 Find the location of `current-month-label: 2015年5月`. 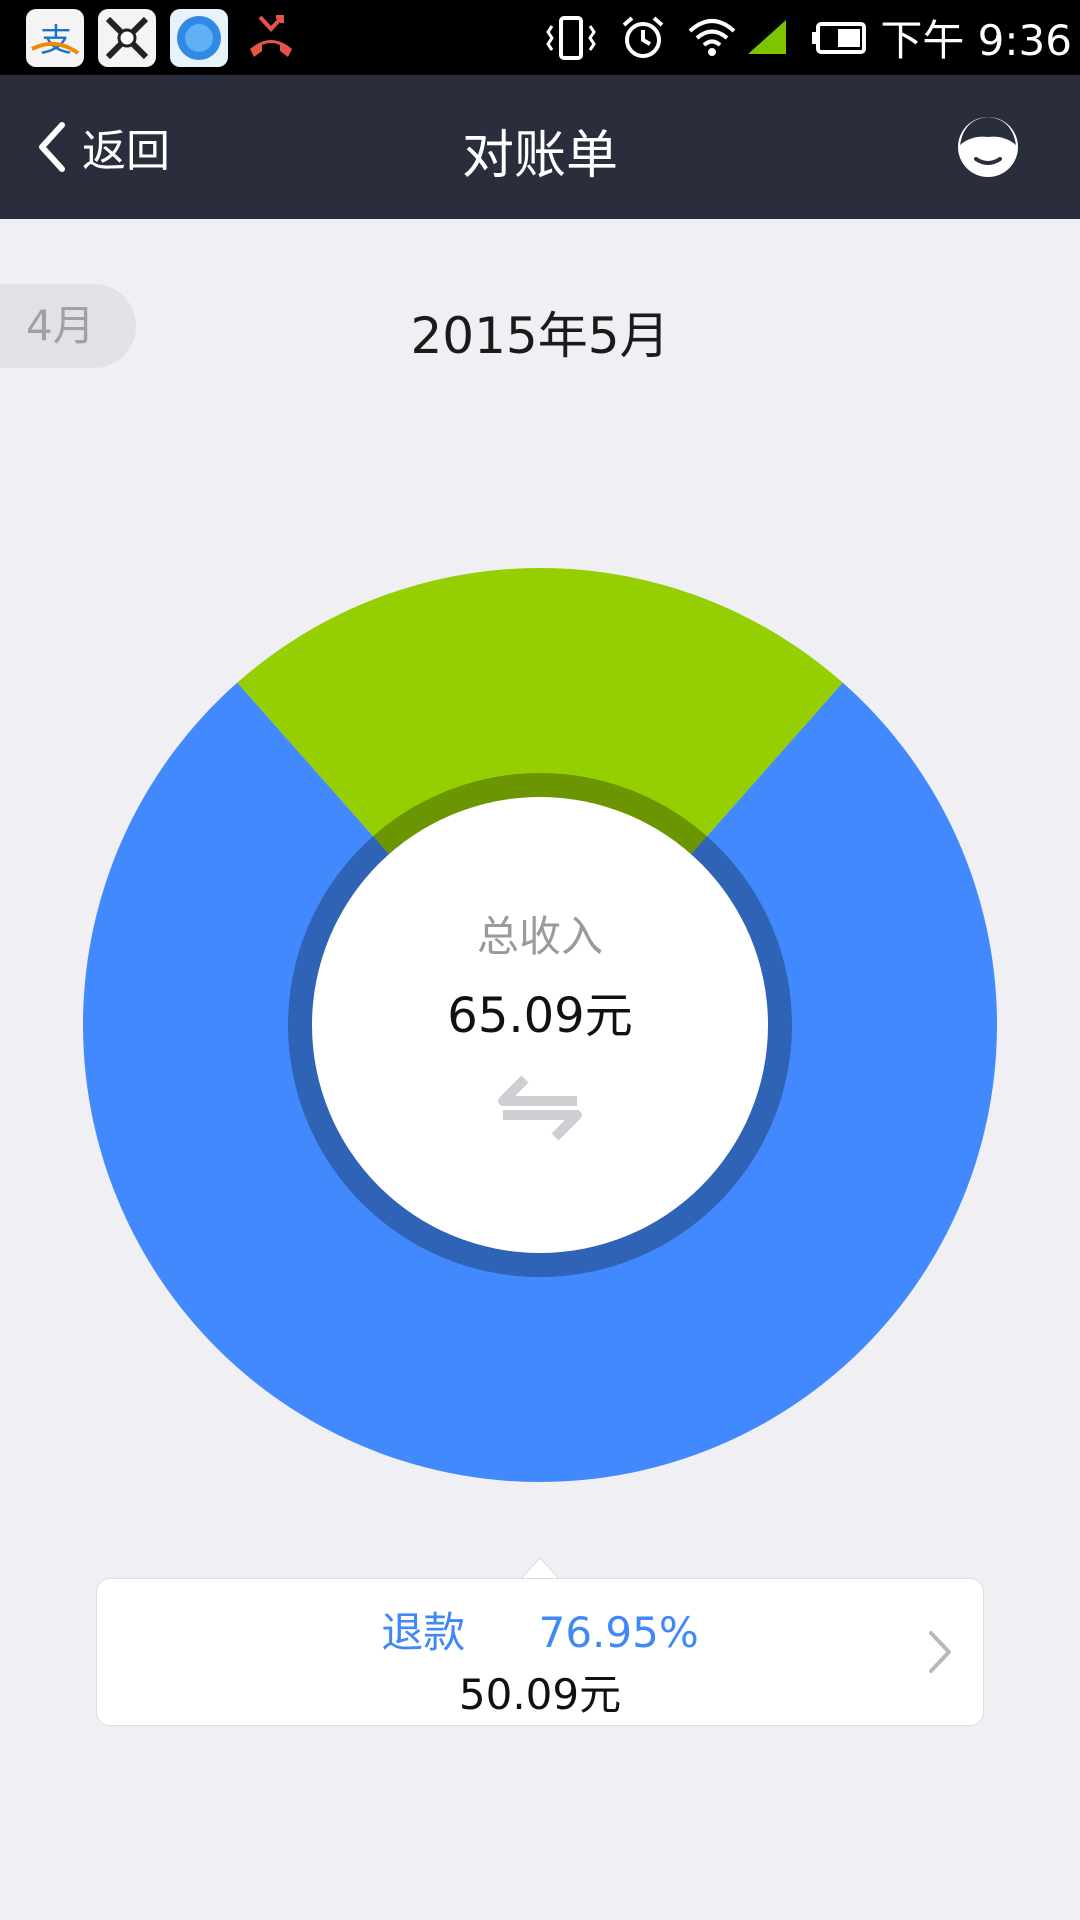

current-month-label: 2015年5月 is located at coordinates (540, 336).